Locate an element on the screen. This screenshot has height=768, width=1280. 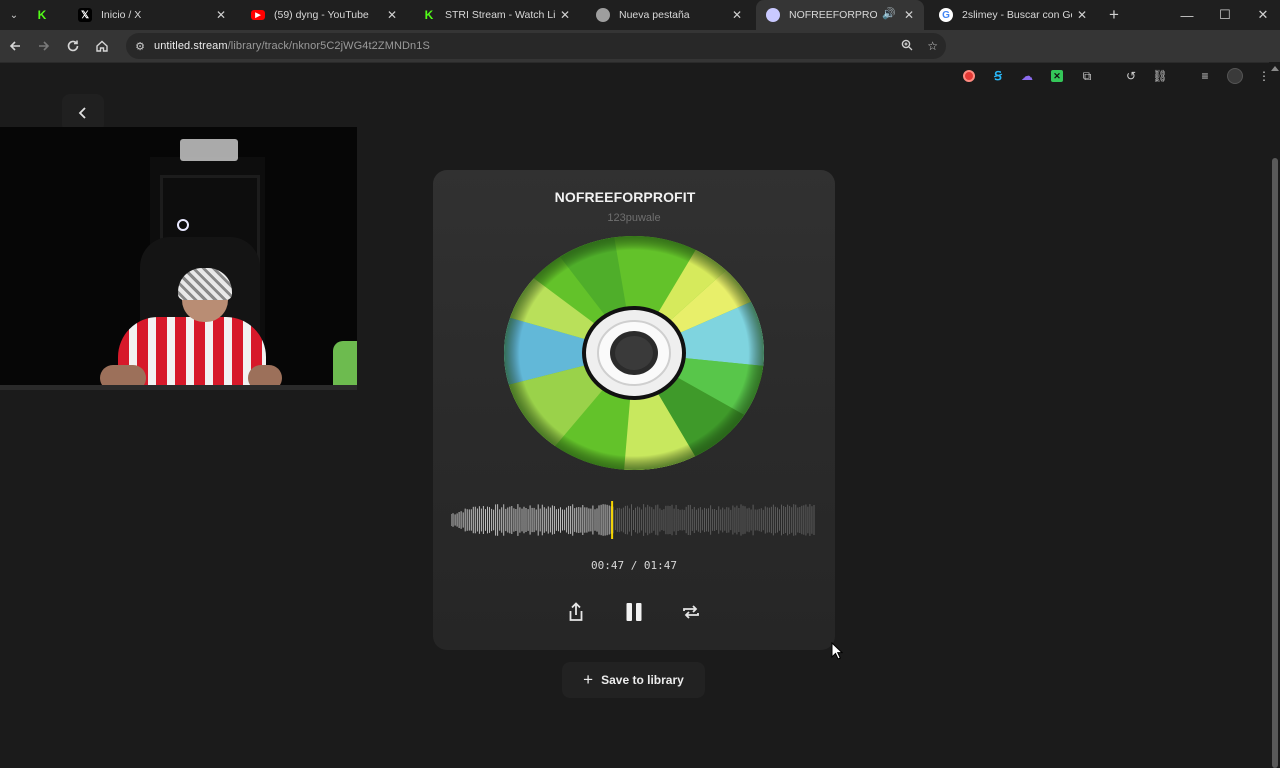
plus-icon: + is located at coordinates (588, 679).